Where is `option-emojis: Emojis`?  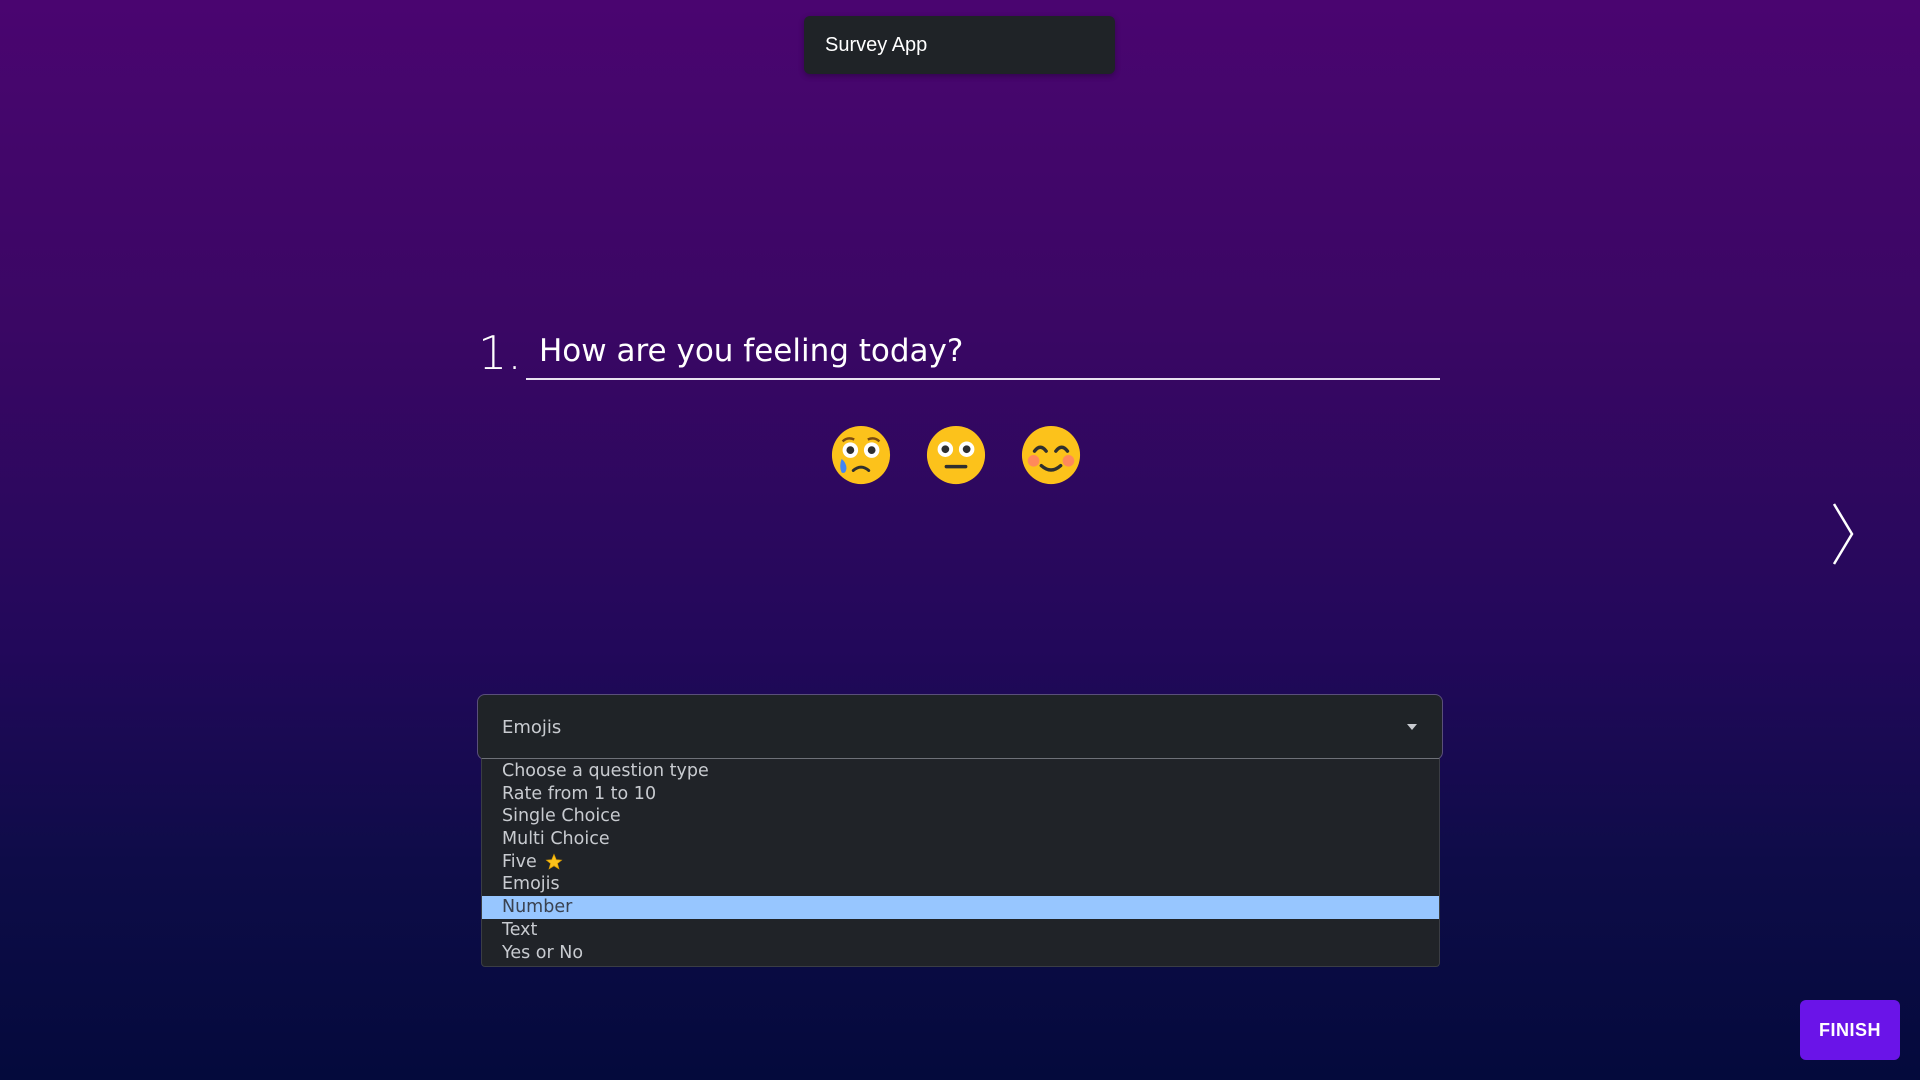 option-emojis: Emojis is located at coordinates (960, 884).